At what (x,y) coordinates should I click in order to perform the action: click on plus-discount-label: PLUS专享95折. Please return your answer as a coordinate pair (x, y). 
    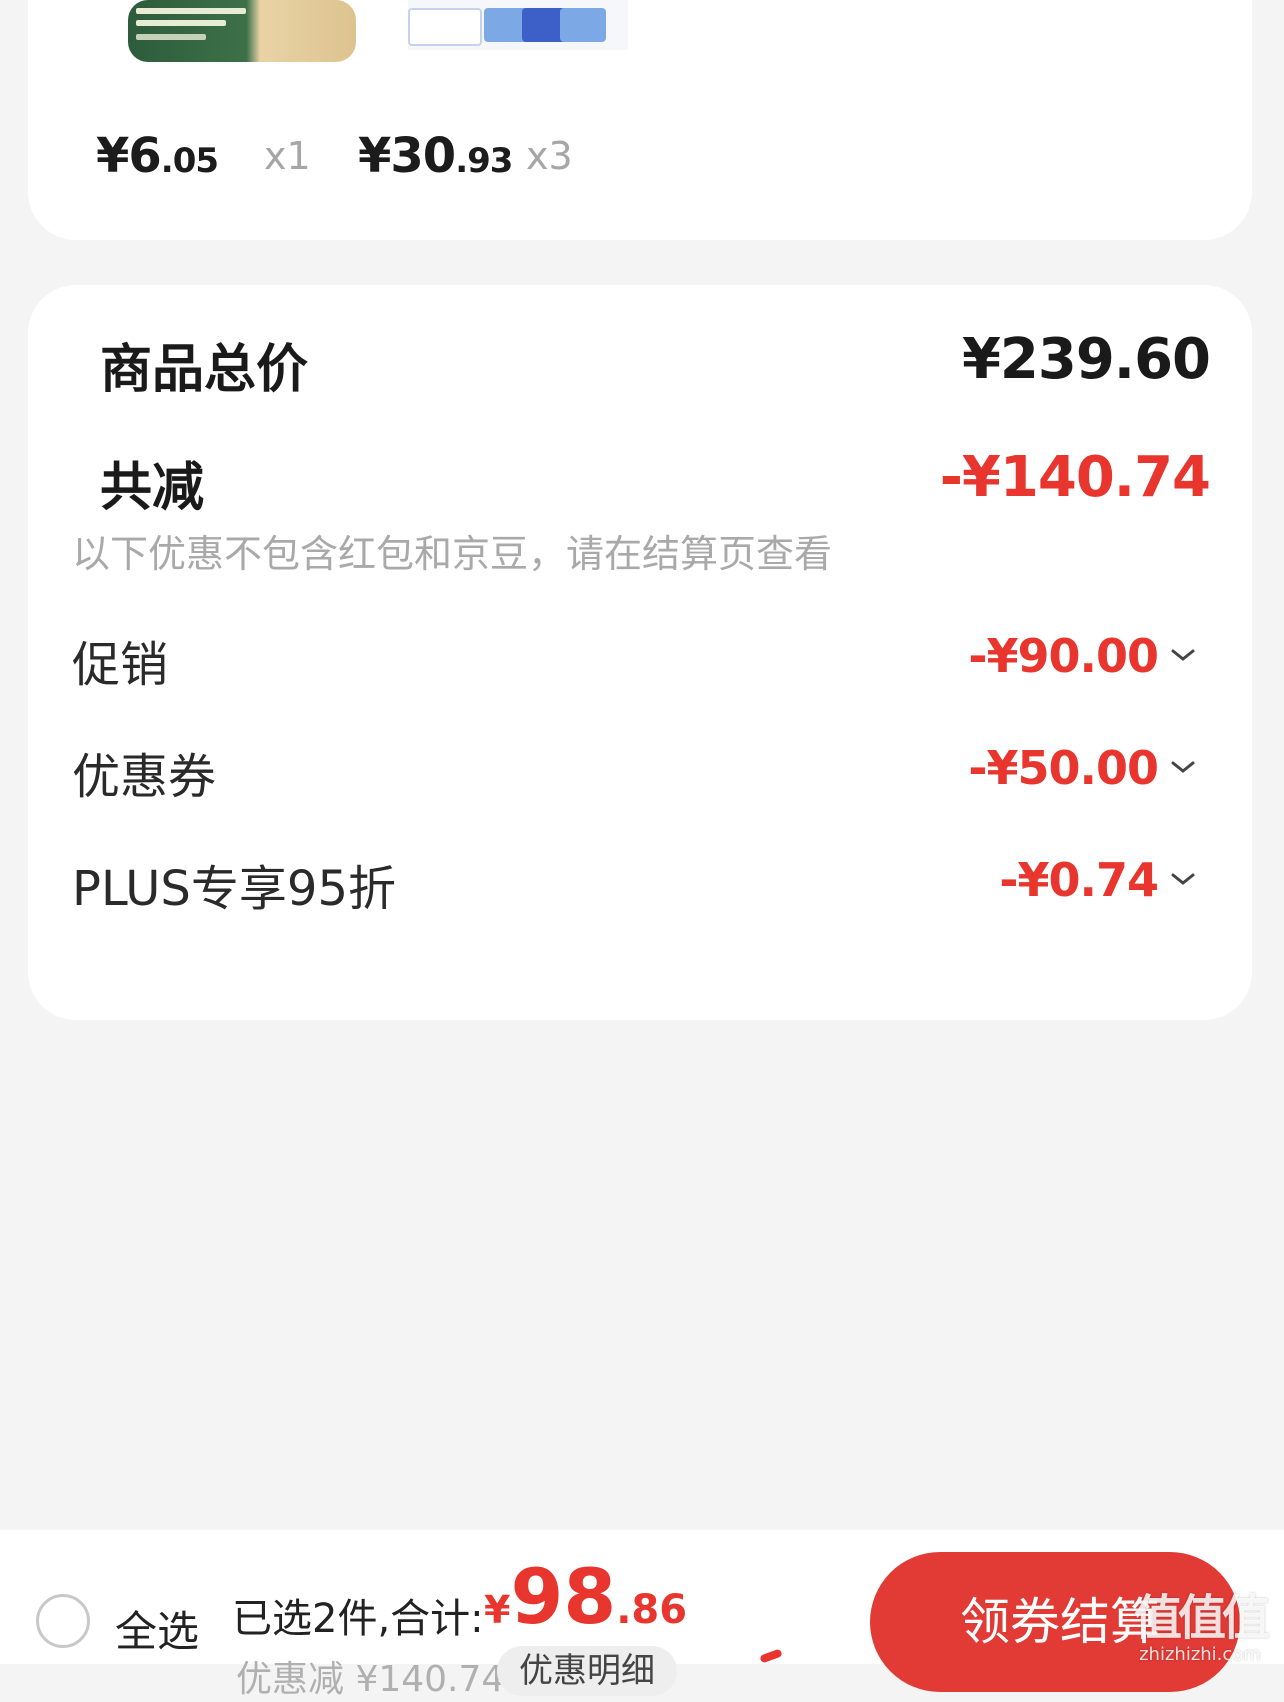
    Looking at the image, I should click on (234, 889).